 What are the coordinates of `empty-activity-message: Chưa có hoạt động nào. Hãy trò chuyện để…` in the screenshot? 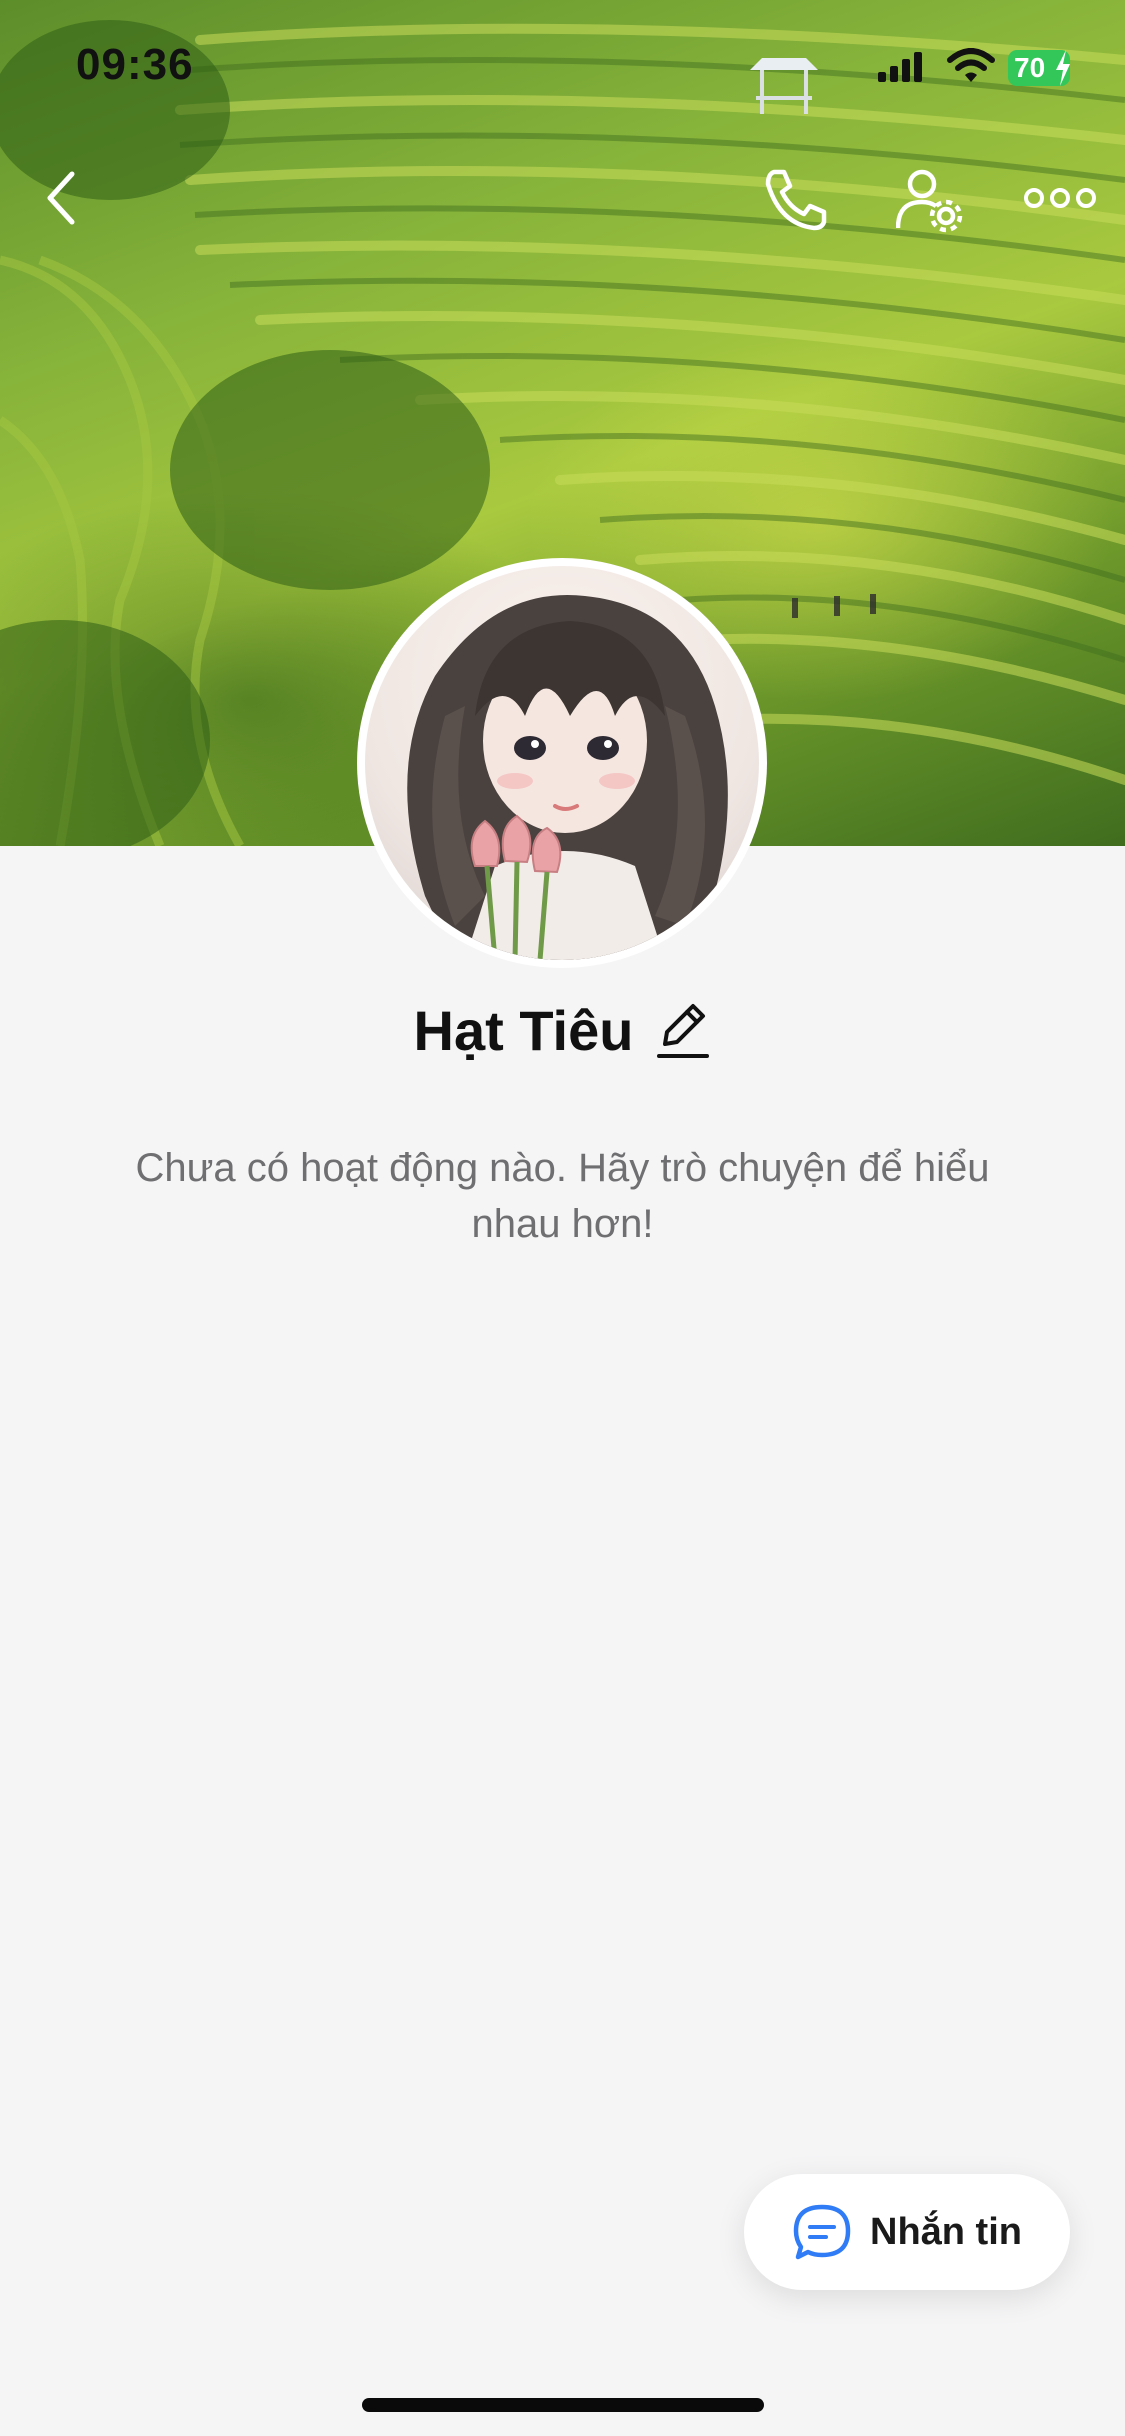 It's located at (562, 1196).